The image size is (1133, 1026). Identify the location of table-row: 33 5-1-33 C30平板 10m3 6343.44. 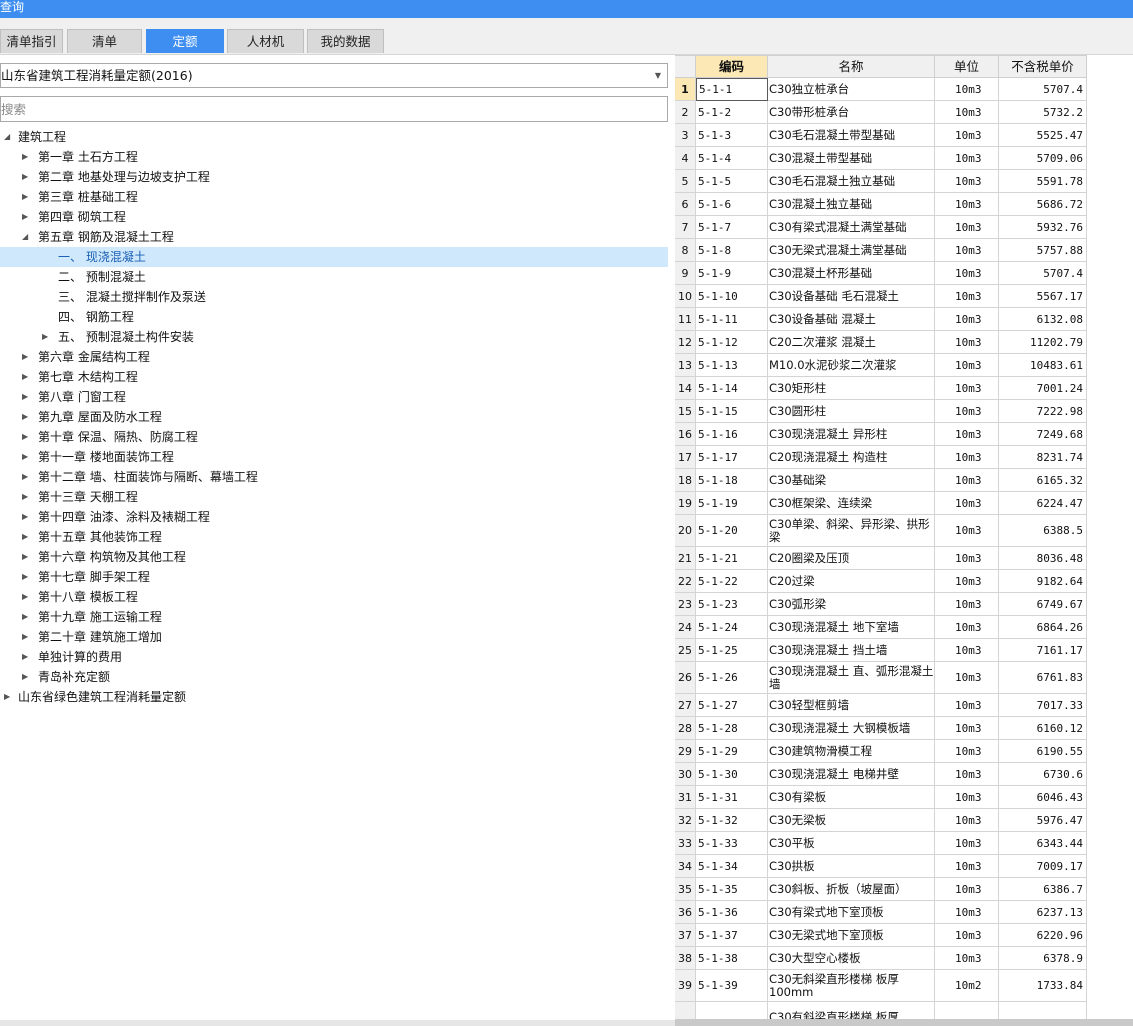
(904, 843).